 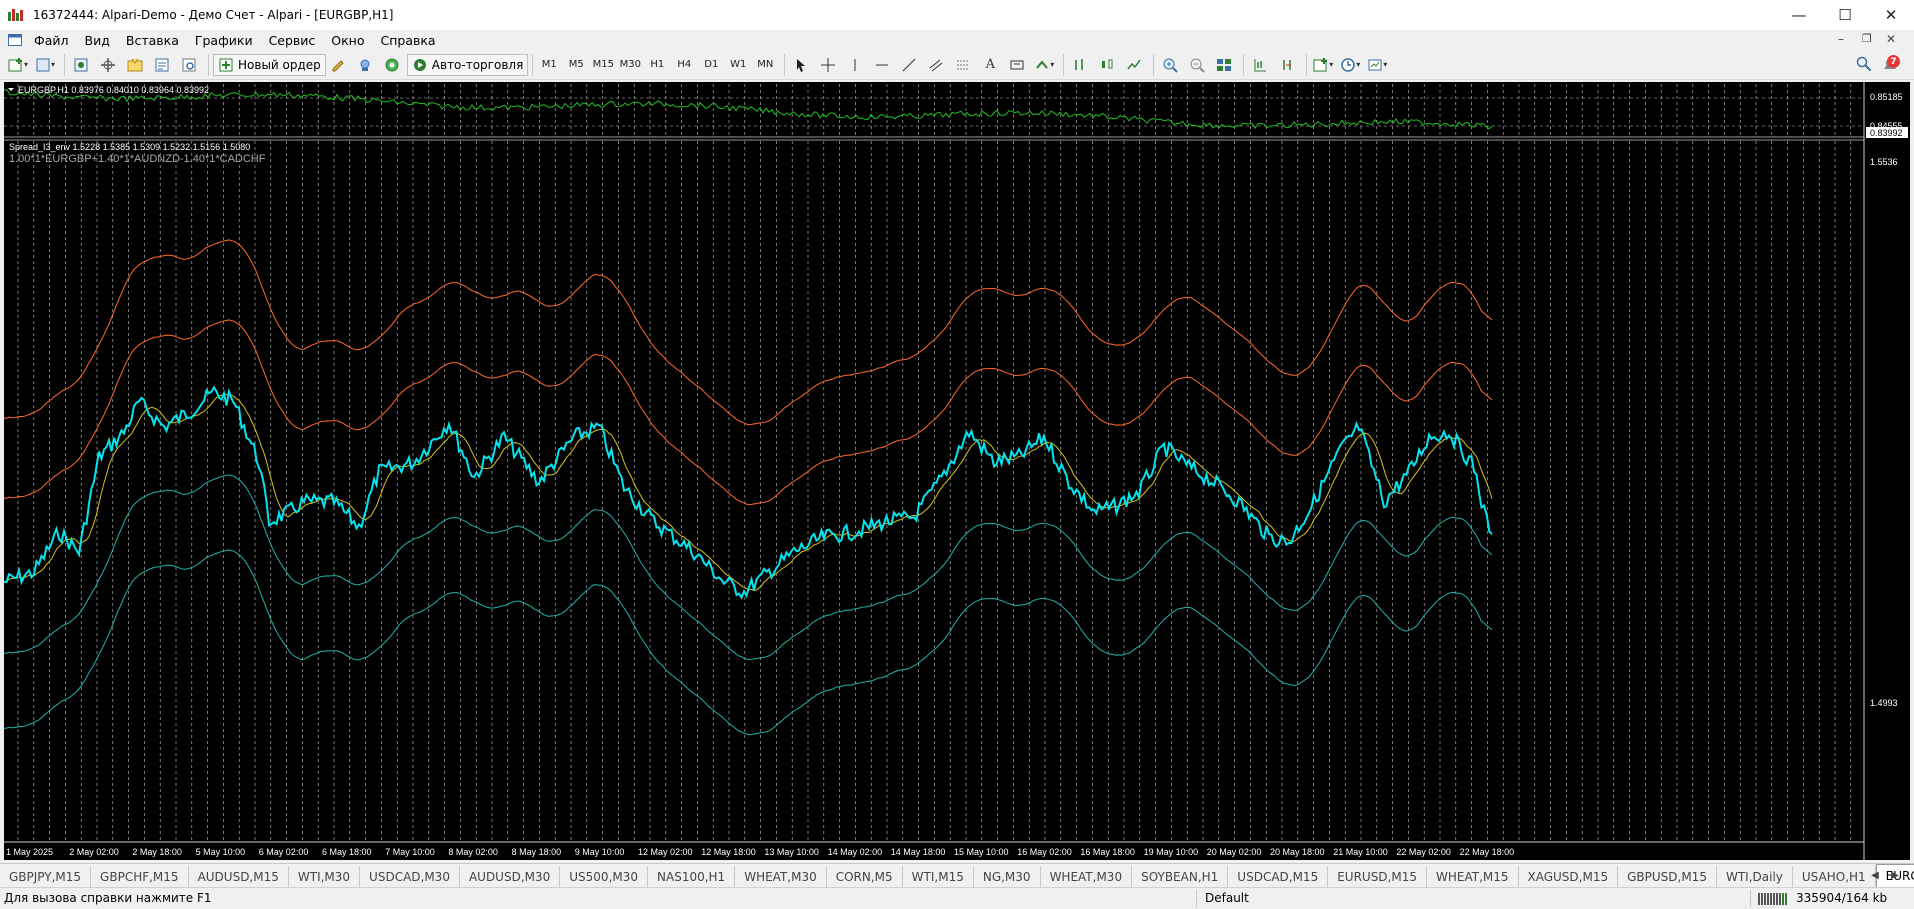 I want to click on chart-tab: US500,M30, so click(x=604, y=876).